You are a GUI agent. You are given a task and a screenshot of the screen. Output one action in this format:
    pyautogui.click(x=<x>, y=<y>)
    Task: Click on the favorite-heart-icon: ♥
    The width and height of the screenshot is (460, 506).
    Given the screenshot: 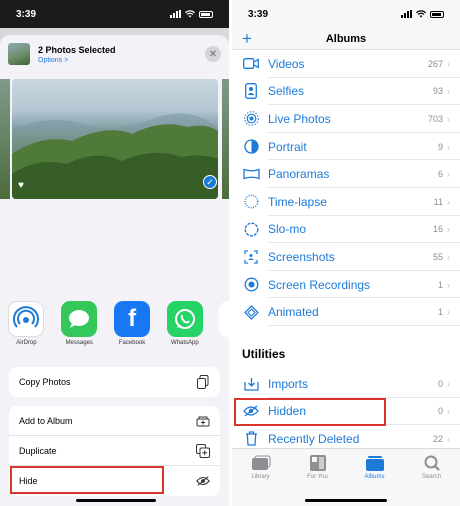 What is the action you would take?
    pyautogui.click(x=21, y=185)
    